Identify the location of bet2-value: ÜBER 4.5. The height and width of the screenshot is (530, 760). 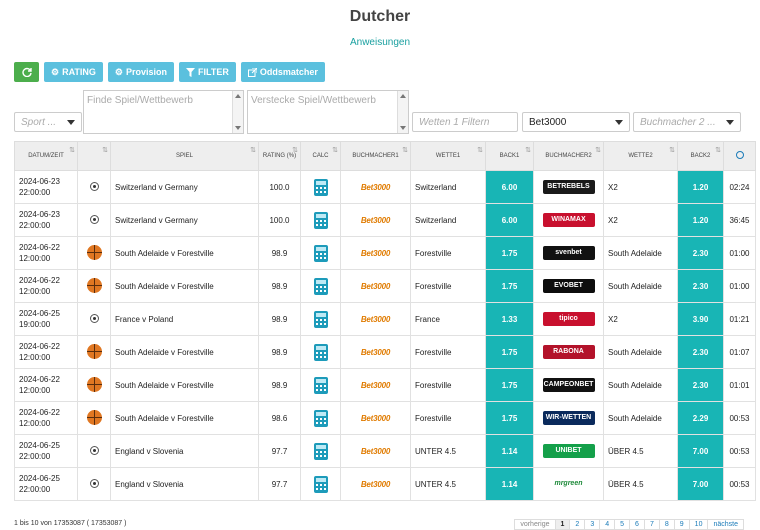
(626, 451).